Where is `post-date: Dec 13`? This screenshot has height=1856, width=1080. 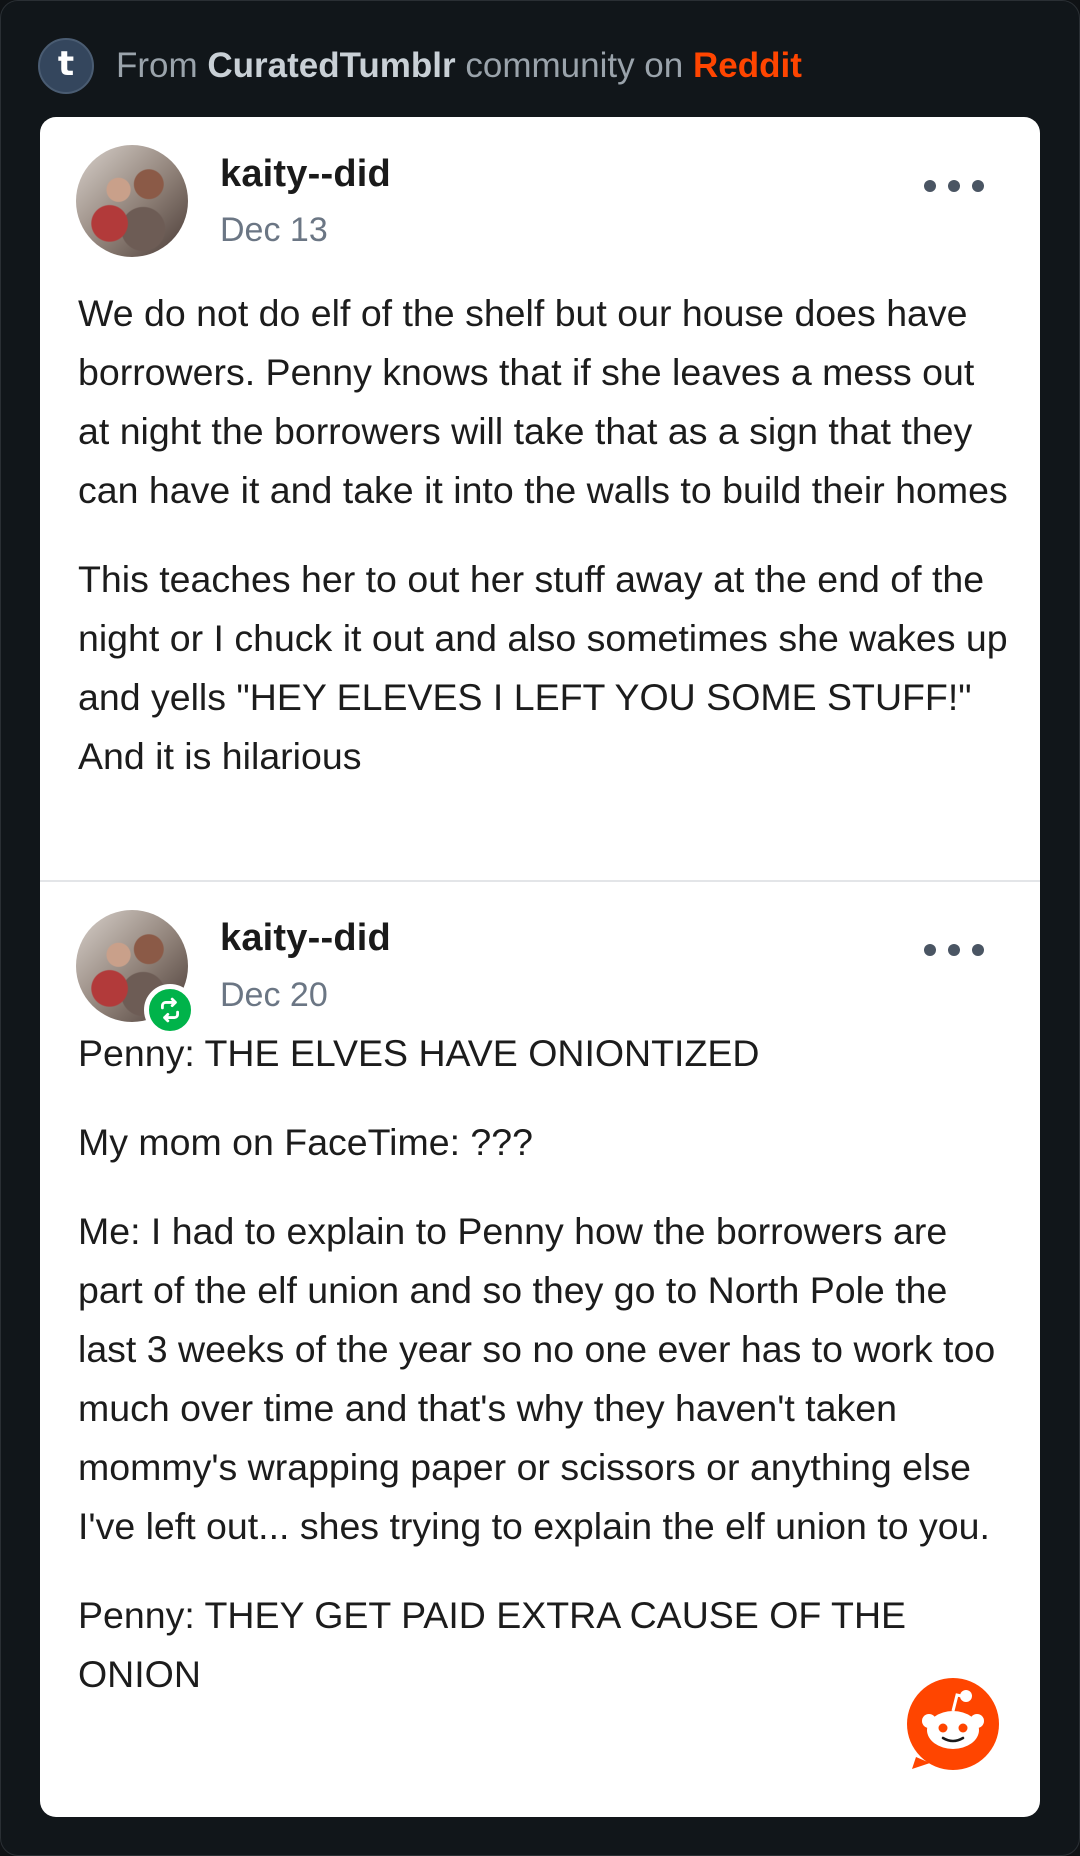 post-date: Dec 13 is located at coordinates (274, 230).